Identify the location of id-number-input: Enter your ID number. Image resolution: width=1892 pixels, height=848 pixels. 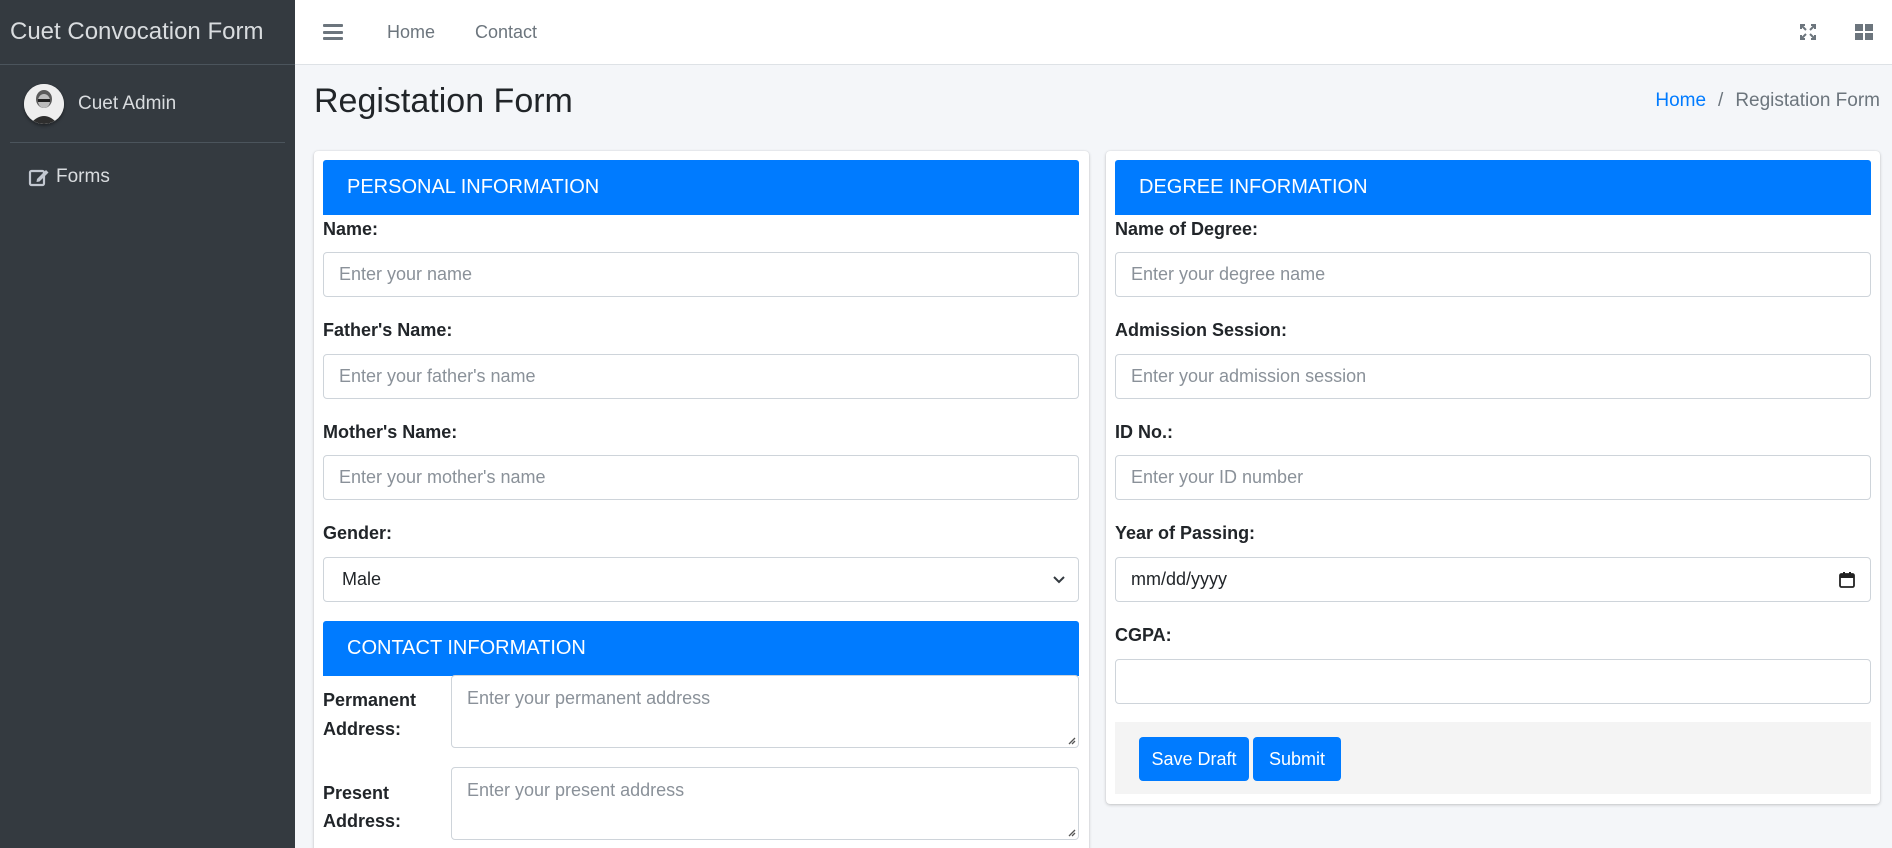
(1493, 477).